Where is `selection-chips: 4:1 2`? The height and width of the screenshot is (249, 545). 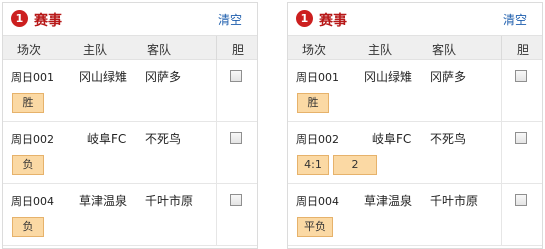 selection-chips: 4:1 2 is located at coordinates (339, 165).